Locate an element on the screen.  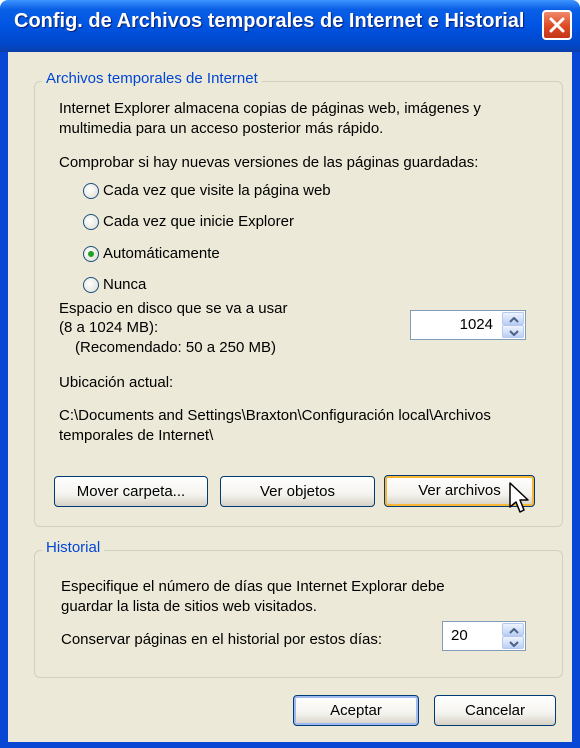
disk-space-spinner: 1024 is located at coordinates (468, 325).